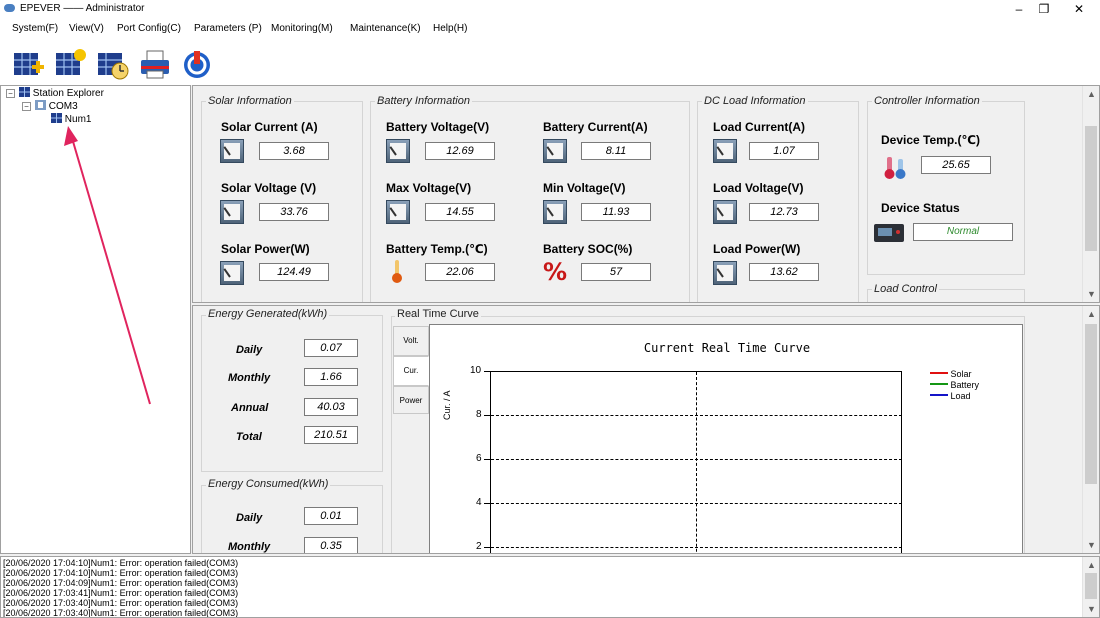 Image resolution: width=1100 pixels, height=618 pixels. I want to click on power-icon, so click(197, 64).